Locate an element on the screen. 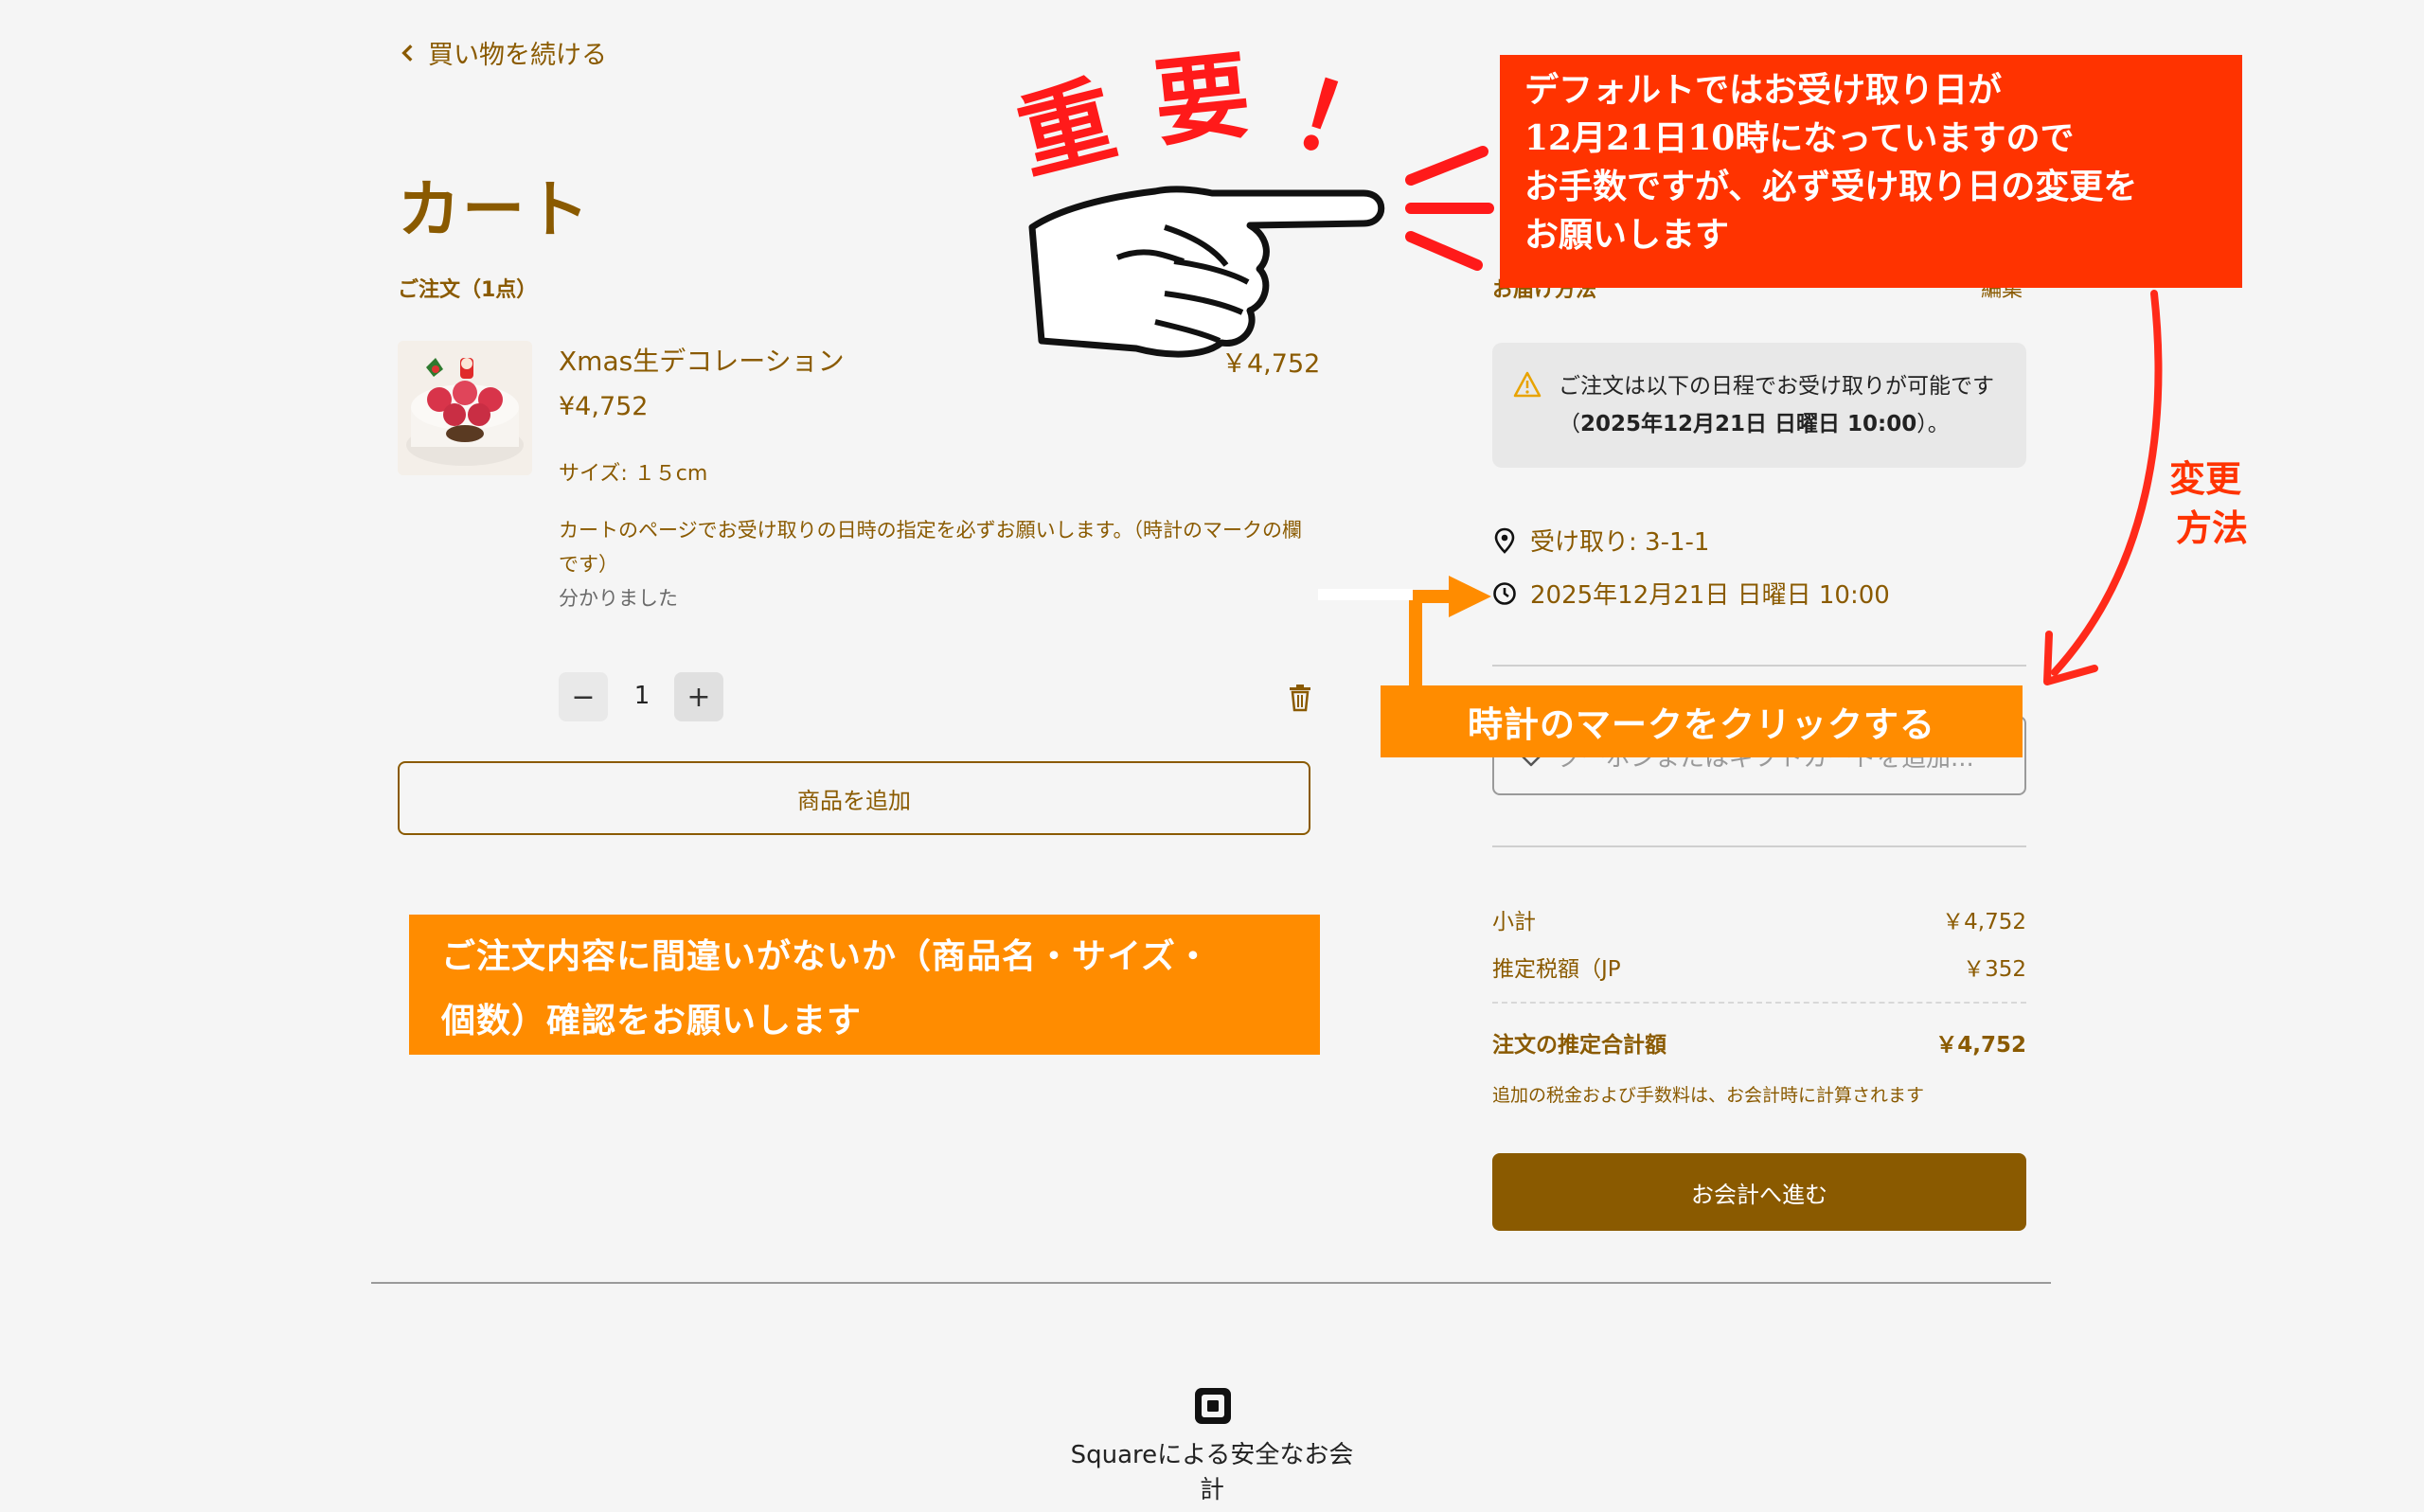  location-pin-icon is located at coordinates (1504, 540).